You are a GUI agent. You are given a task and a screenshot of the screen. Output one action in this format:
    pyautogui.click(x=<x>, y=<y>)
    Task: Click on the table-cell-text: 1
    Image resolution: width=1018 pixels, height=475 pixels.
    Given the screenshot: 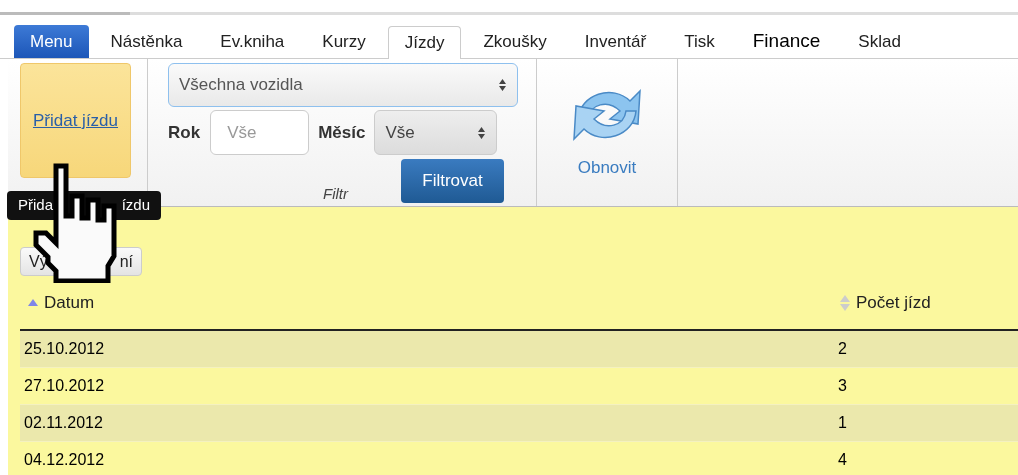 What is the action you would take?
    pyautogui.click(x=842, y=423)
    